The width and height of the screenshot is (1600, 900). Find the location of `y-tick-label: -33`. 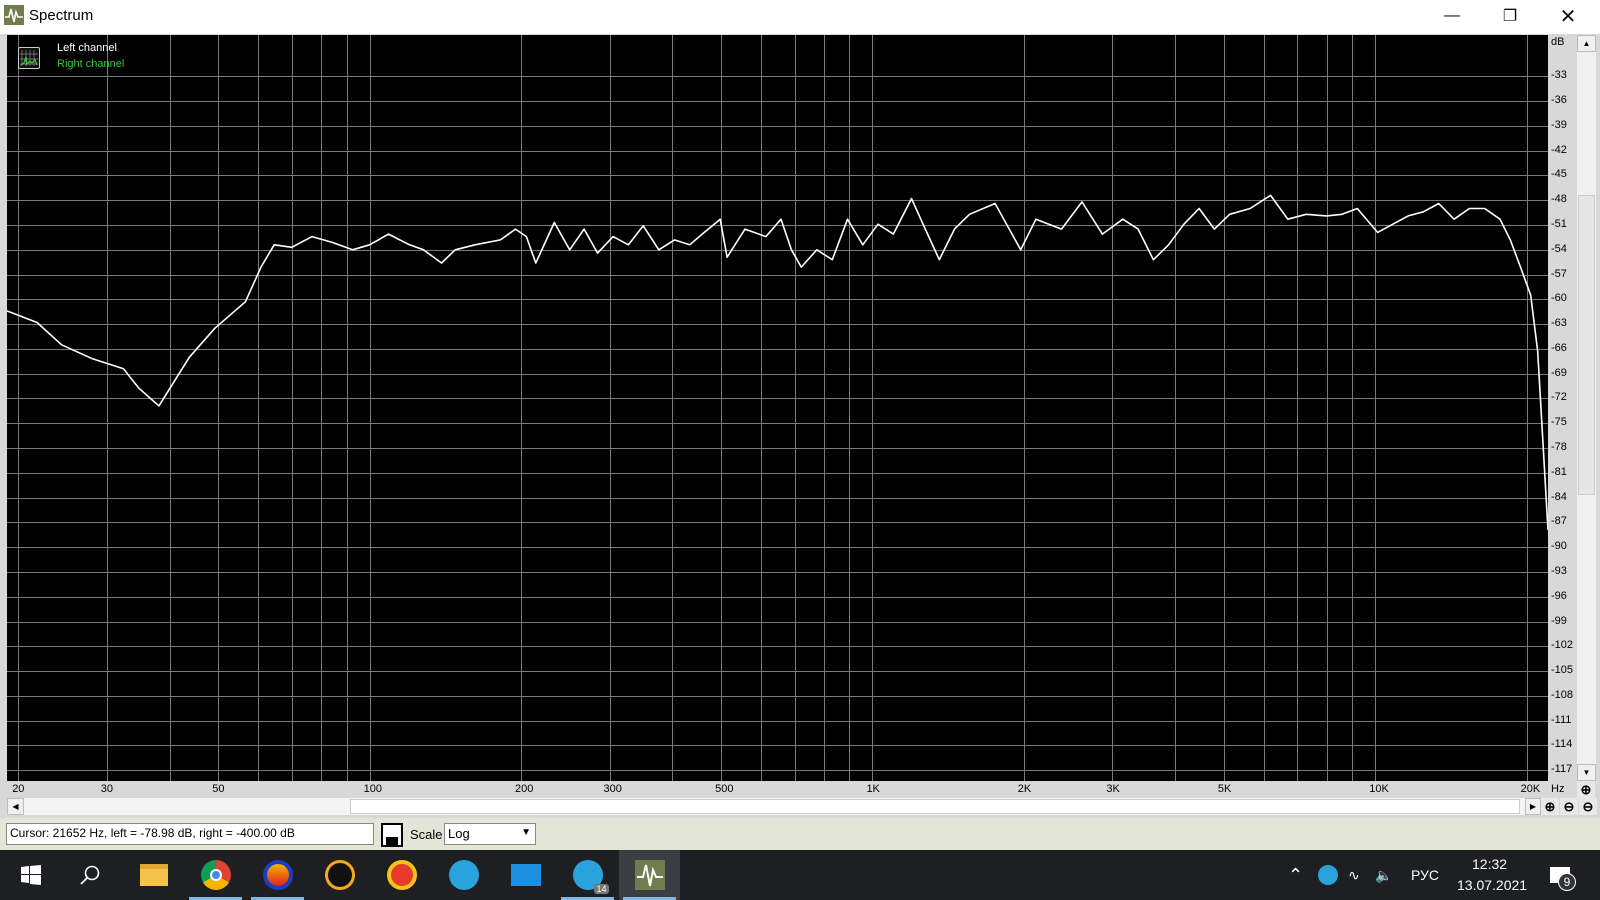

y-tick-label: -33 is located at coordinates (1559, 75).